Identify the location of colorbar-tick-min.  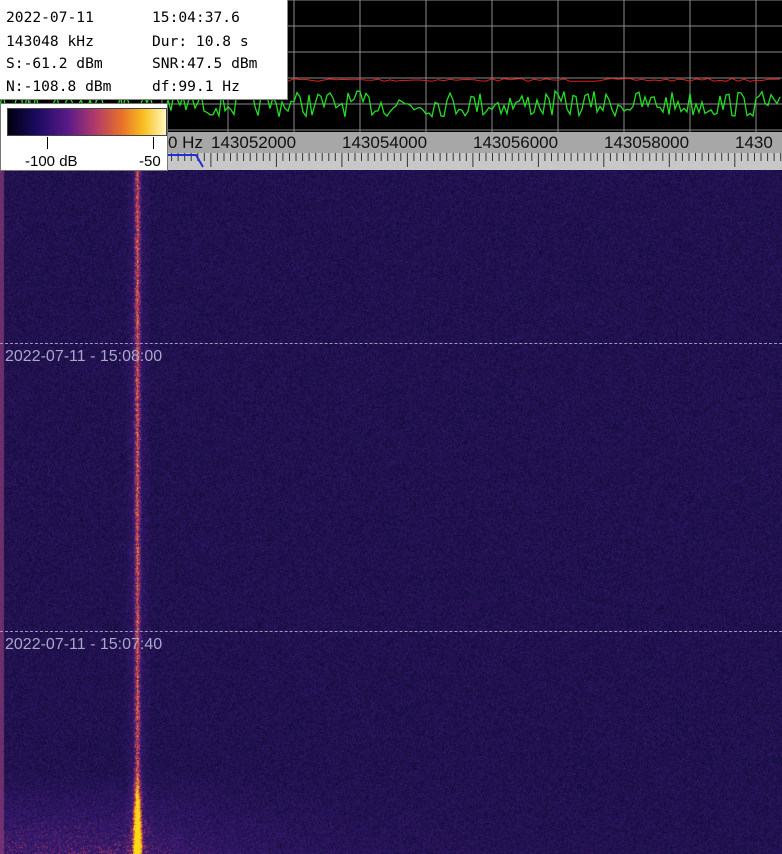
(47, 143).